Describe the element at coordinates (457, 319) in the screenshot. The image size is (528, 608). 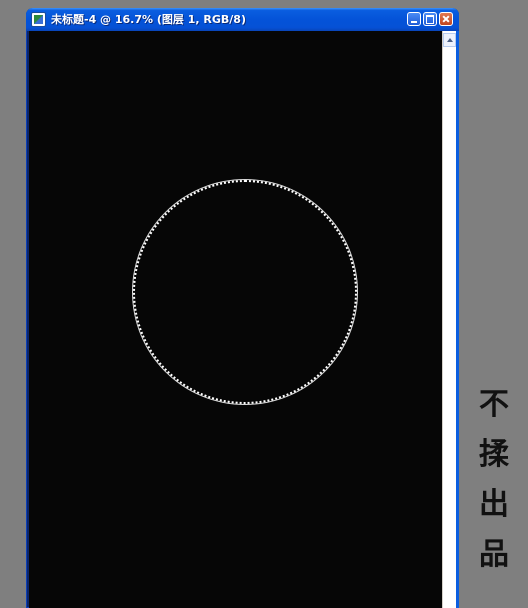
I see `window-right-border` at that location.